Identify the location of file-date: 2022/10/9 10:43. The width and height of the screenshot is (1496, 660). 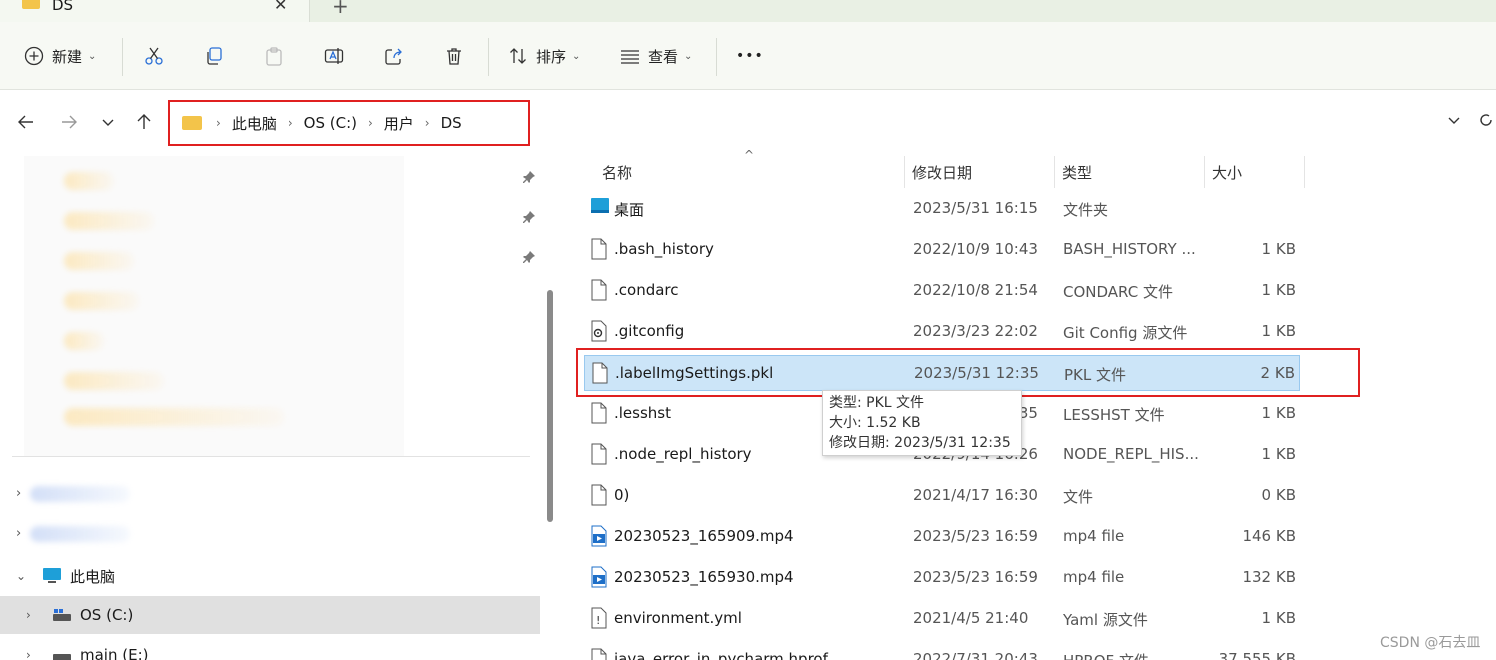
(975, 249).